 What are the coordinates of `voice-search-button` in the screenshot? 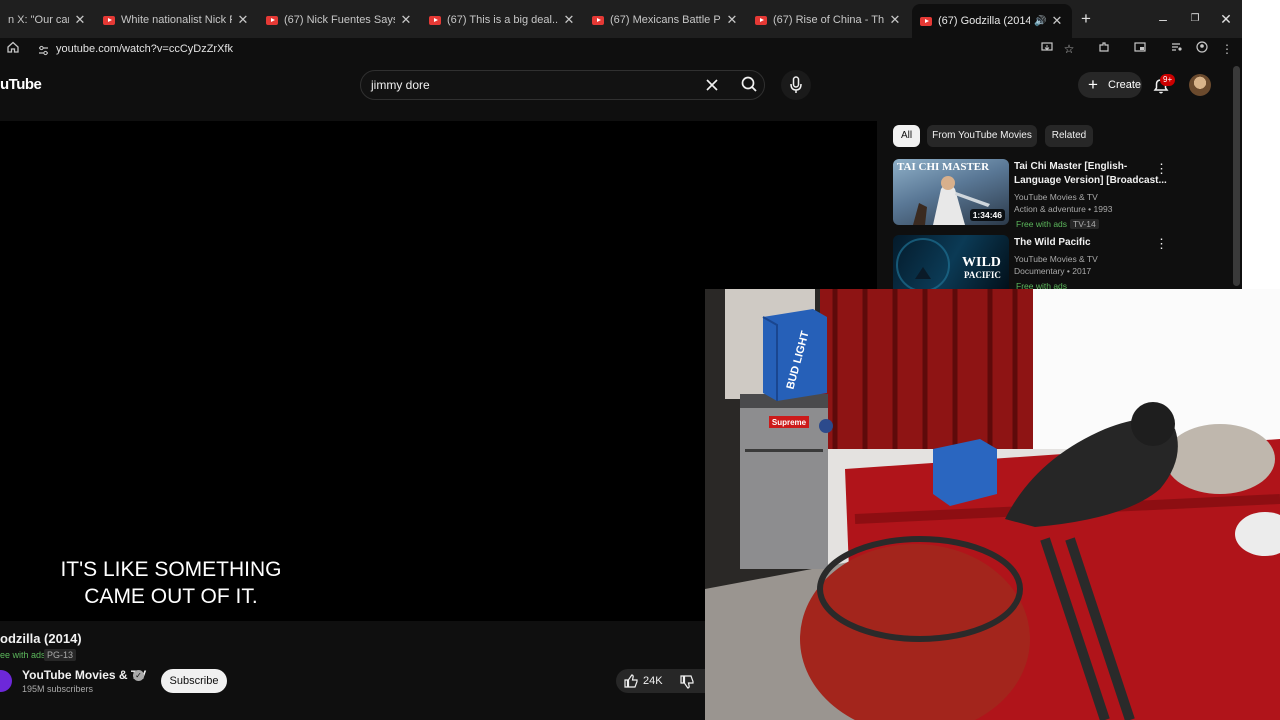 It's located at (796, 85).